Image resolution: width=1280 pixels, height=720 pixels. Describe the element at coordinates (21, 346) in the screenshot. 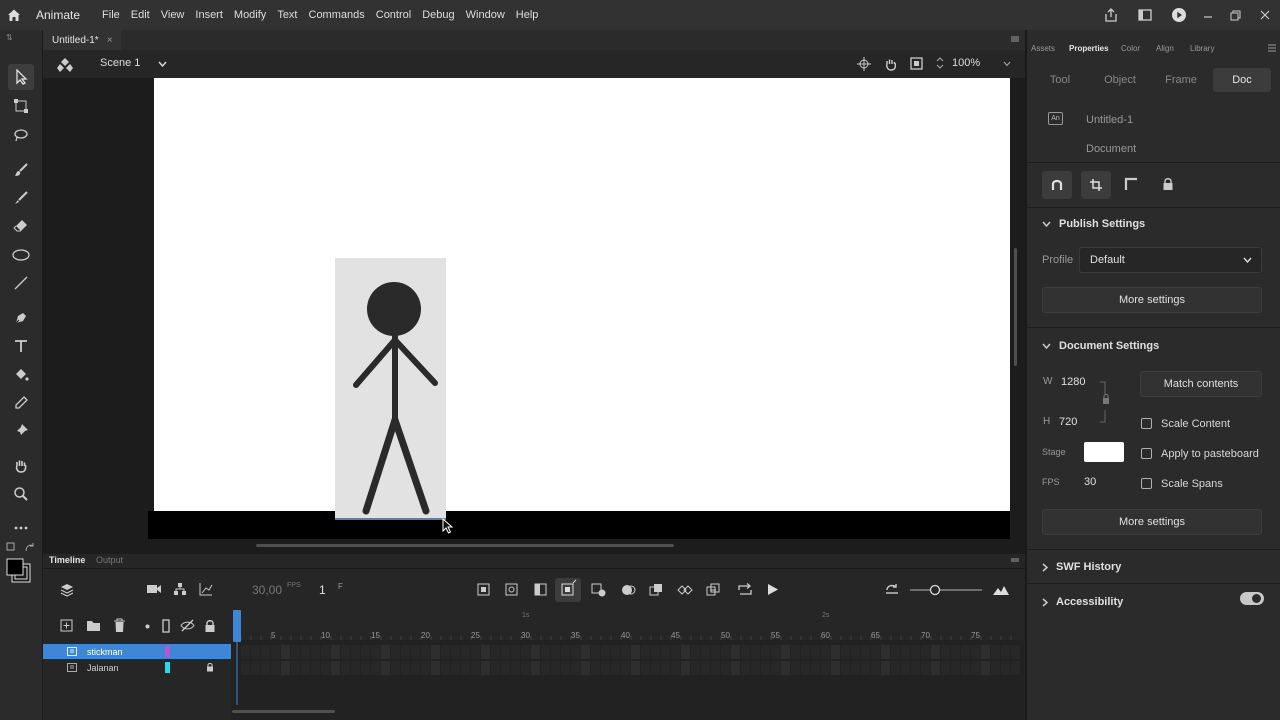

I see `text-tool-icon` at that location.